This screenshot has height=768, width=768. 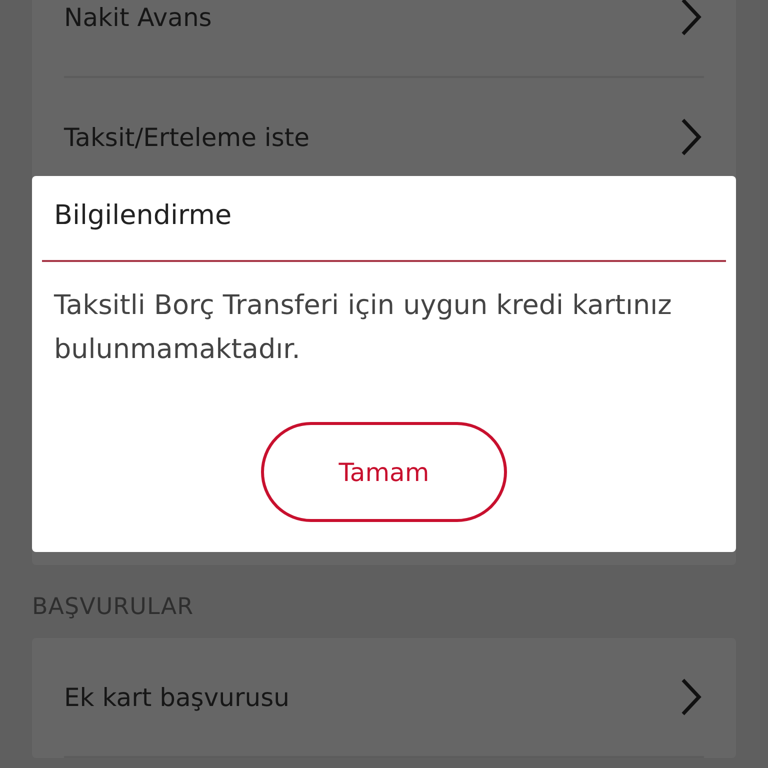 What do you see at coordinates (187, 137) in the screenshot?
I see `menu-item-label: Taksit/Erteleme iste` at bounding box center [187, 137].